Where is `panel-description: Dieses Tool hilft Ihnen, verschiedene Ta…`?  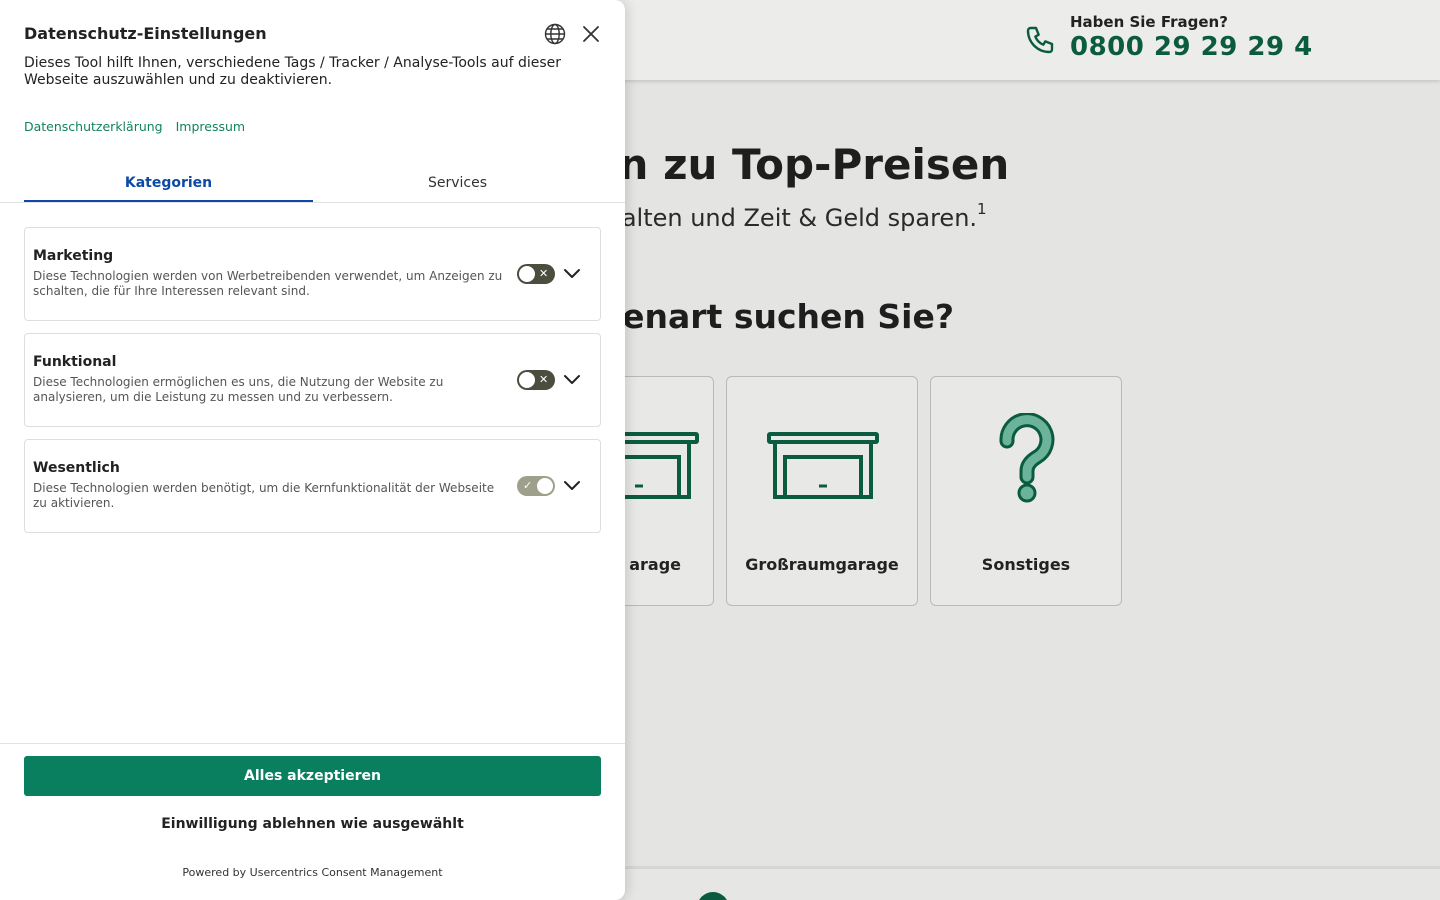
panel-description: Dieses Tool hilft Ihnen, verschiedene Ta… is located at coordinates (293, 71).